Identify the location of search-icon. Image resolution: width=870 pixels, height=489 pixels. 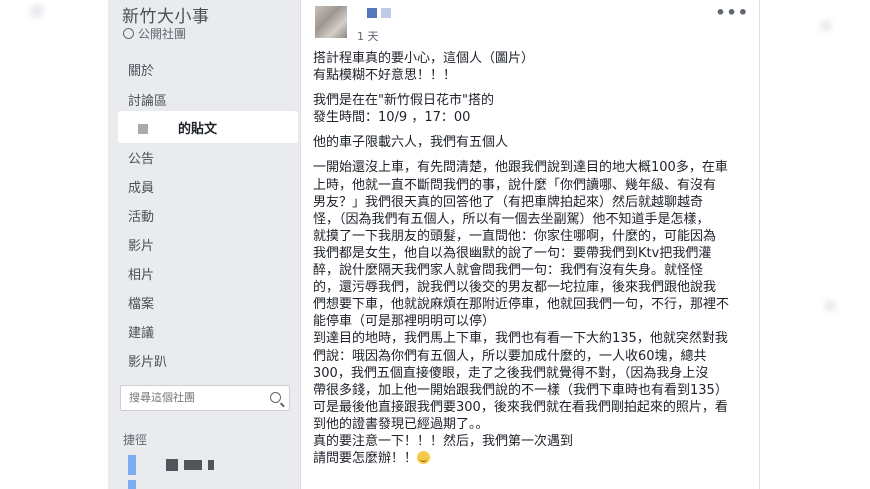
(275, 397).